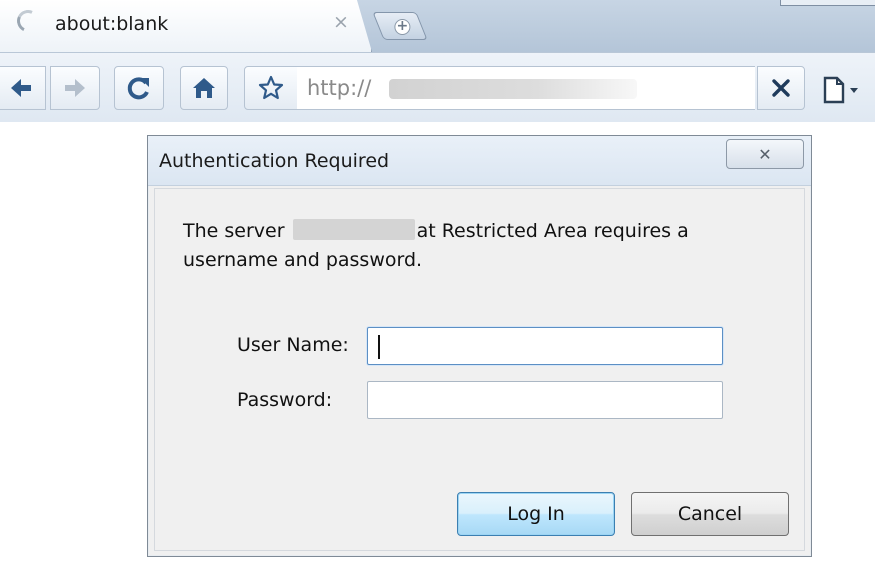 This screenshot has height=562, width=875. What do you see at coordinates (339, 88) in the screenshot?
I see `url-prefix: http://` at bounding box center [339, 88].